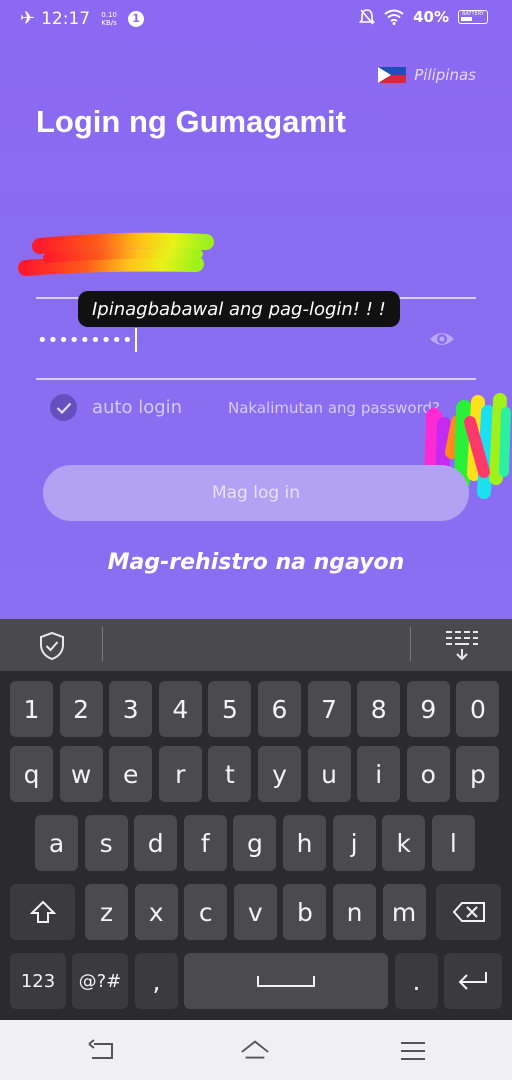 This screenshot has height=1080, width=512. I want to click on philippines-flag-icon, so click(392, 75).